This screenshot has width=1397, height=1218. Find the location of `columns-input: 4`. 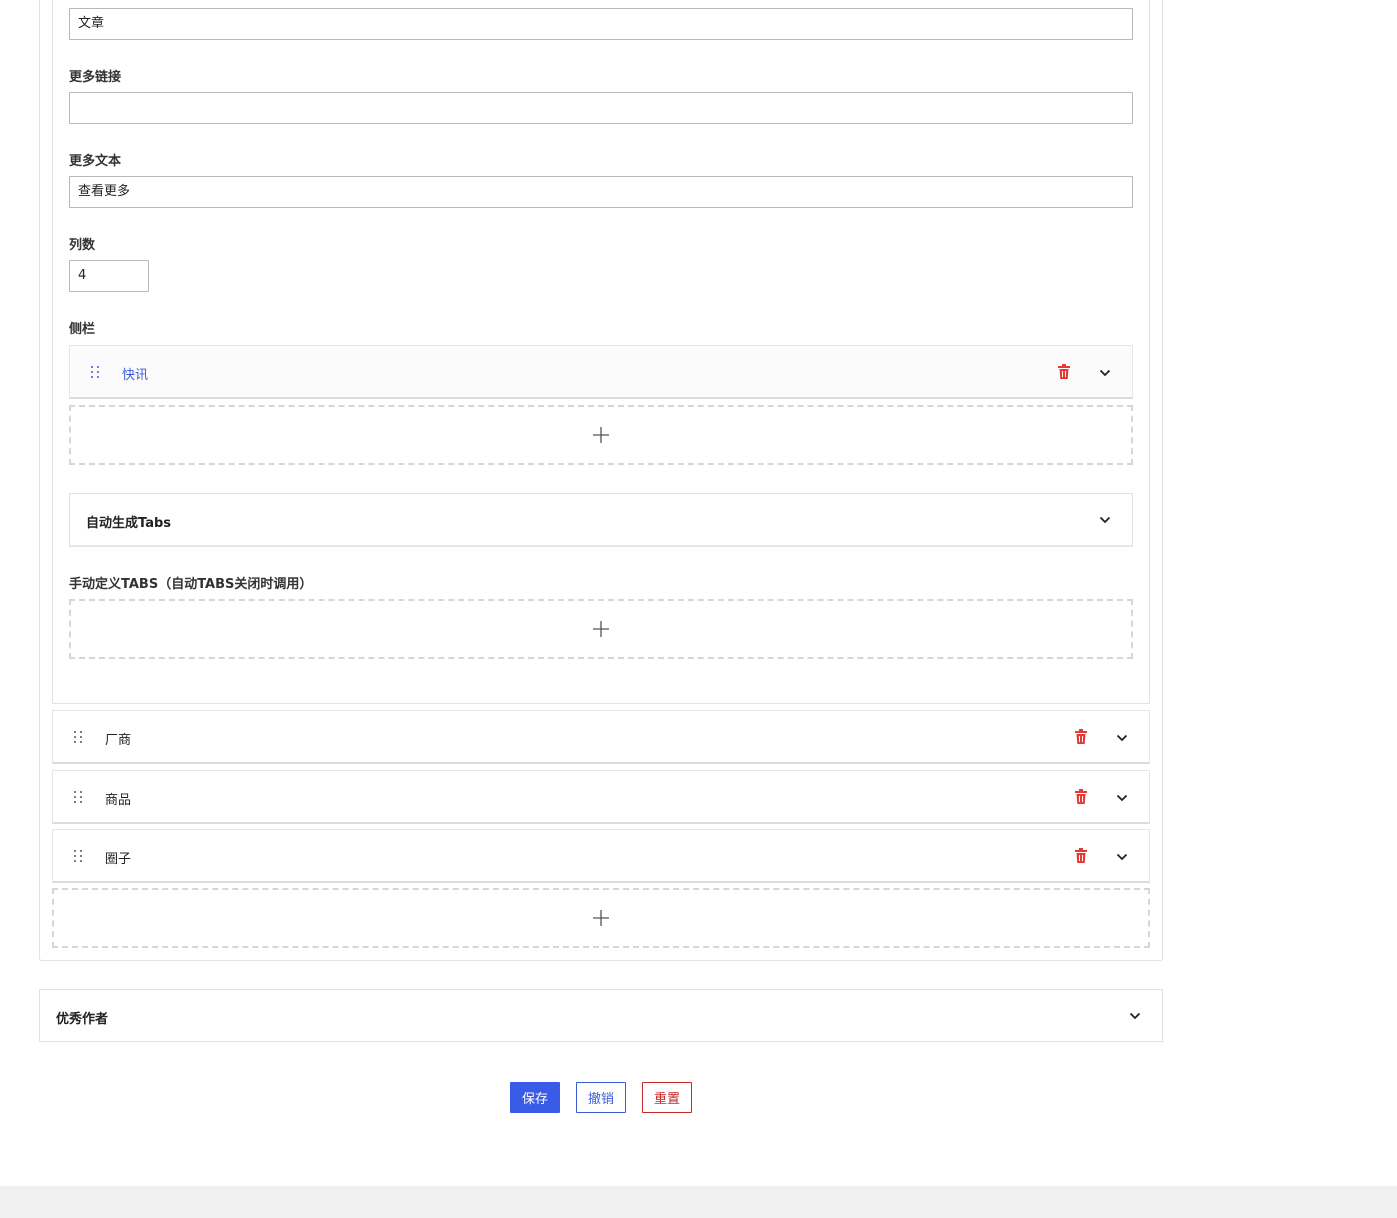

columns-input: 4 is located at coordinates (109, 276).